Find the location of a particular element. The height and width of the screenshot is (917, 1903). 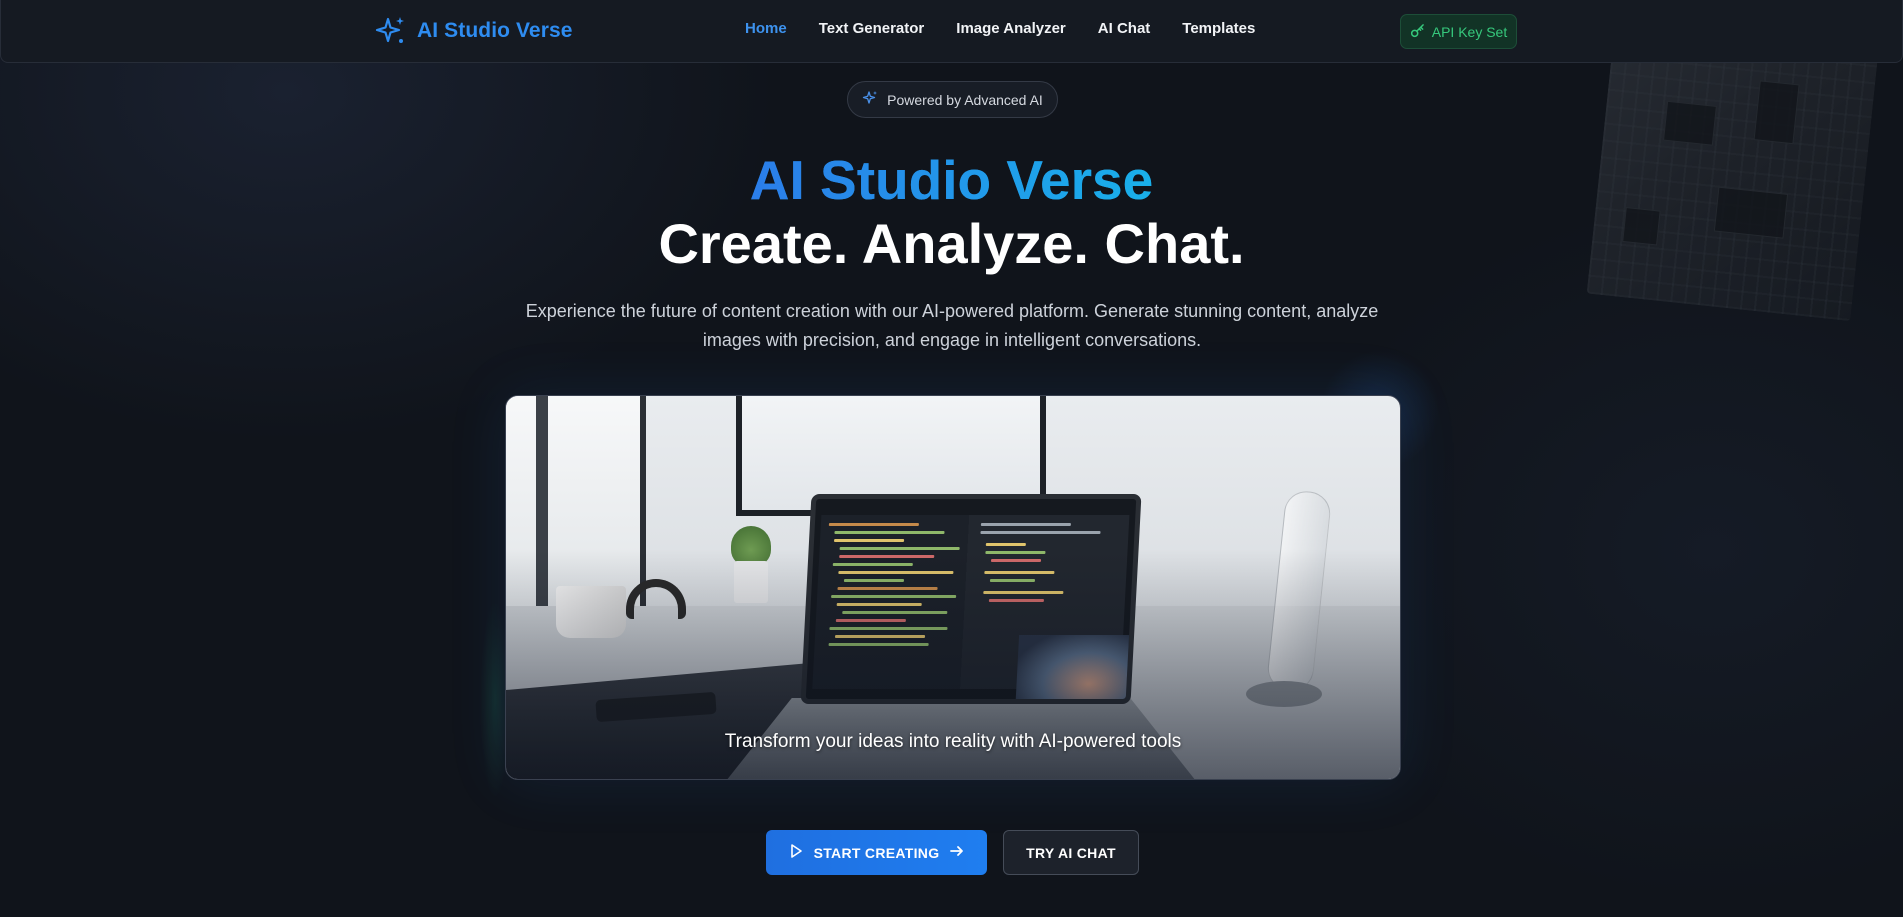

api-key-button: API Key Set is located at coordinates (1458, 31).